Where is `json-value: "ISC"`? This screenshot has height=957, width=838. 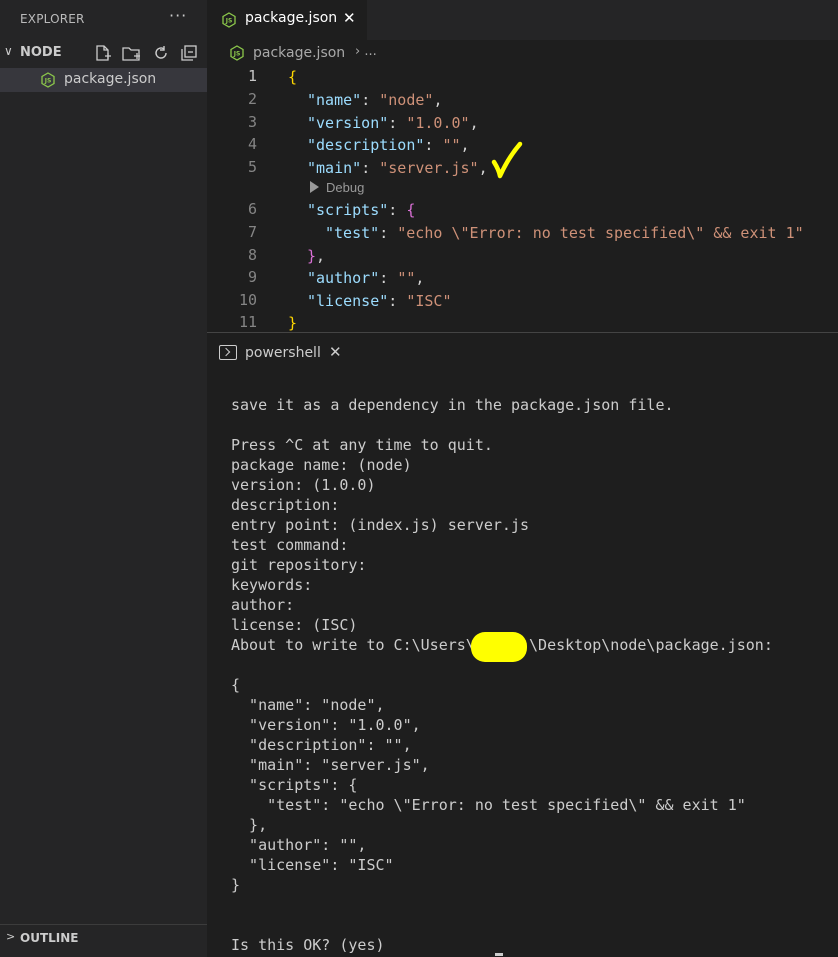
json-value: "ISC" is located at coordinates (429, 301).